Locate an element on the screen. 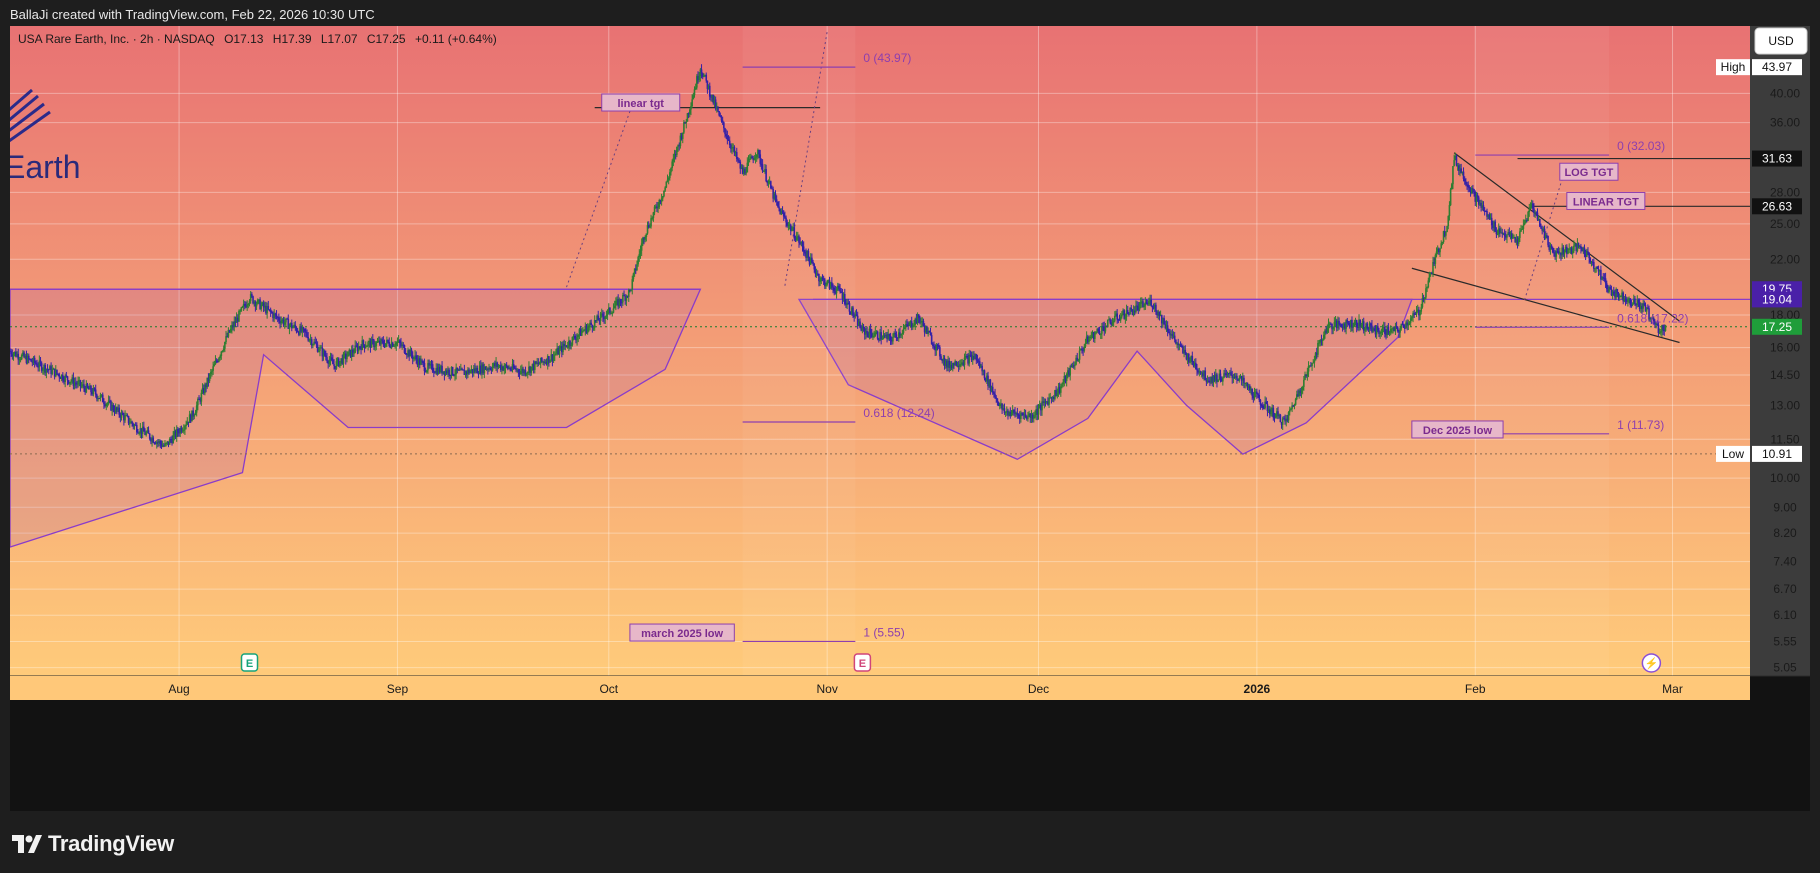 This screenshot has height=873, width=1820. price-marker-label: 31.63 is located at coordinates (1777, 159).